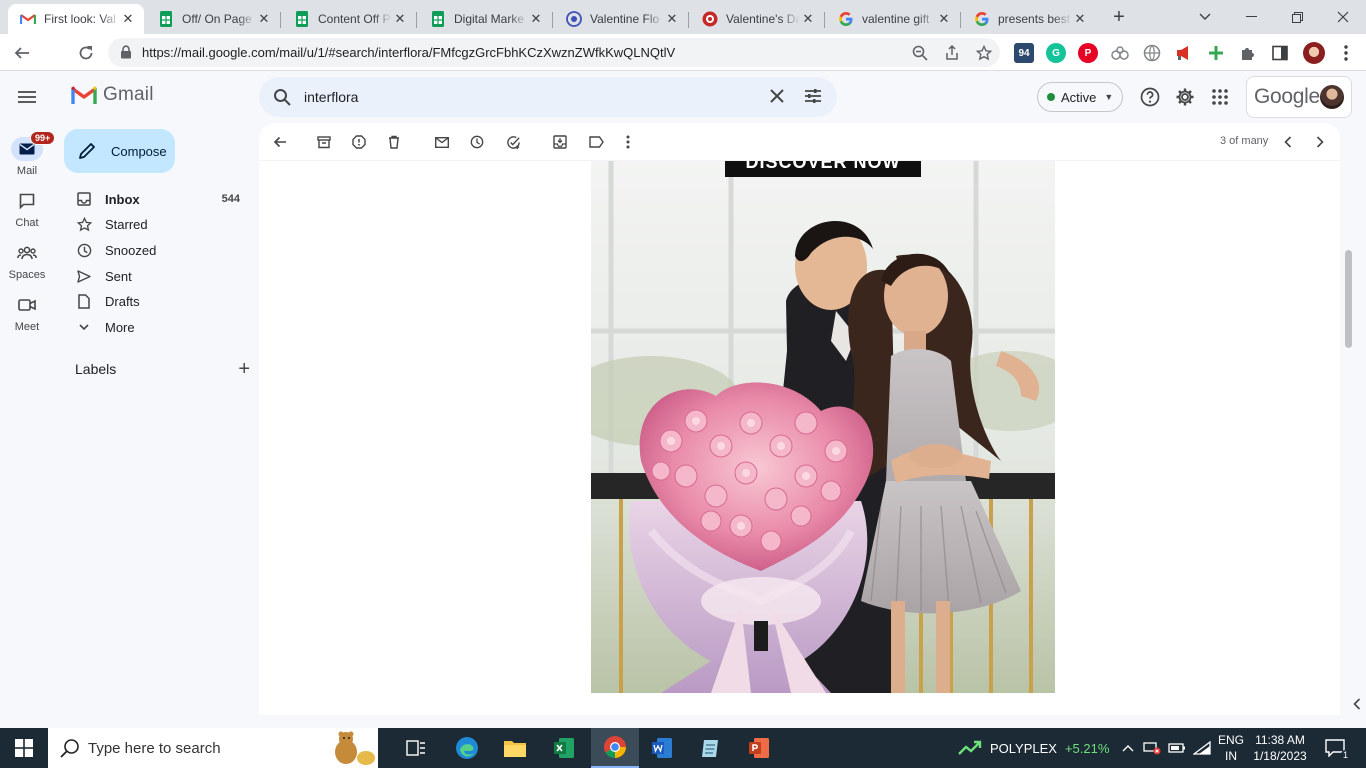 The image size is (1366, 768). I want to click on back-to-search-icon, so click(280, 142).